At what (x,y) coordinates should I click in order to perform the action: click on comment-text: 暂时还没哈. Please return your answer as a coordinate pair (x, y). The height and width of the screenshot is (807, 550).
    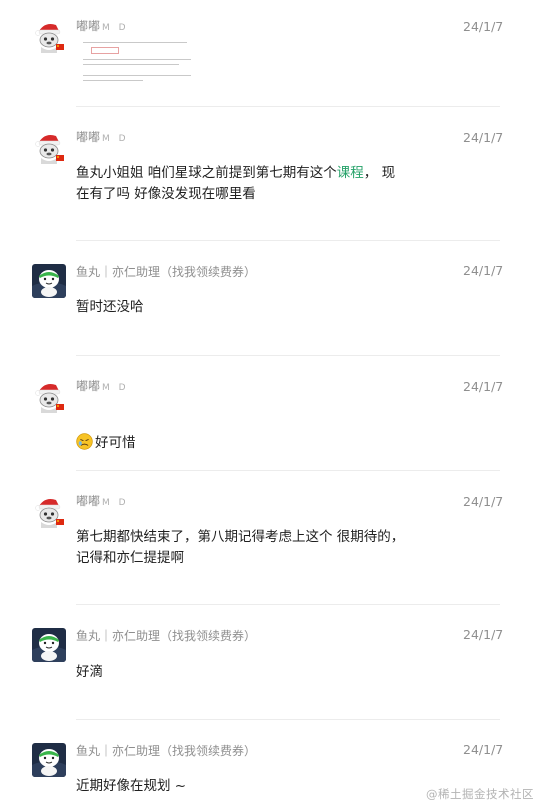
    Looking at the image, I should click on (110, 307).